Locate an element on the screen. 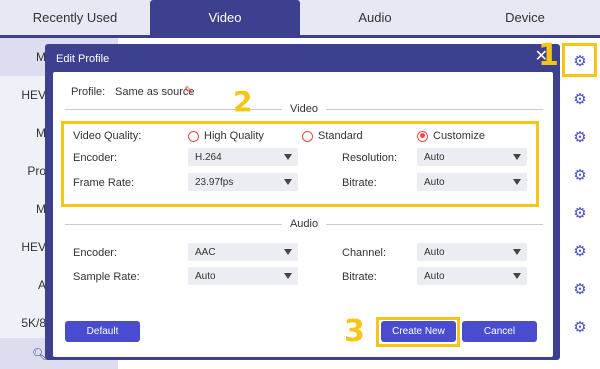 This screenshot has width=600, height=369. tab-video: Video is located at coordinates (225, 17).